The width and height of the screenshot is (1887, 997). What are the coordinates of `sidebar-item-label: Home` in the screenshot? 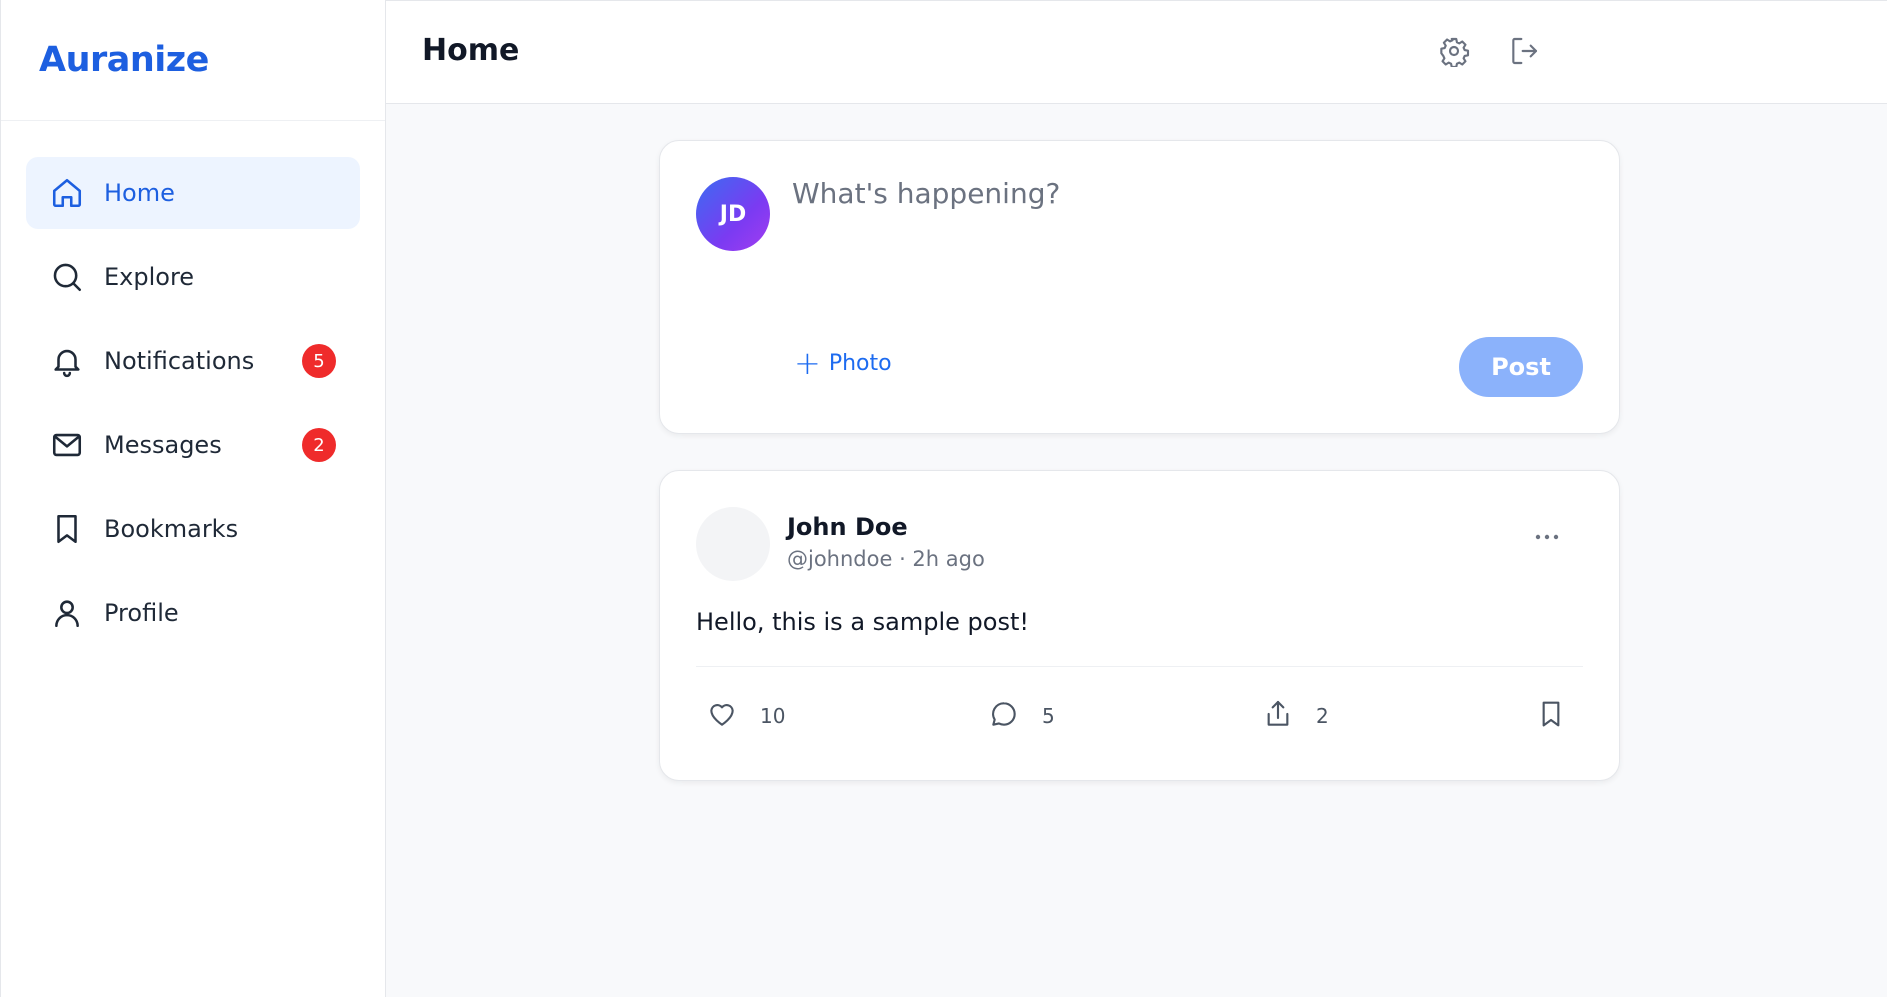 It's located at (139, 193).